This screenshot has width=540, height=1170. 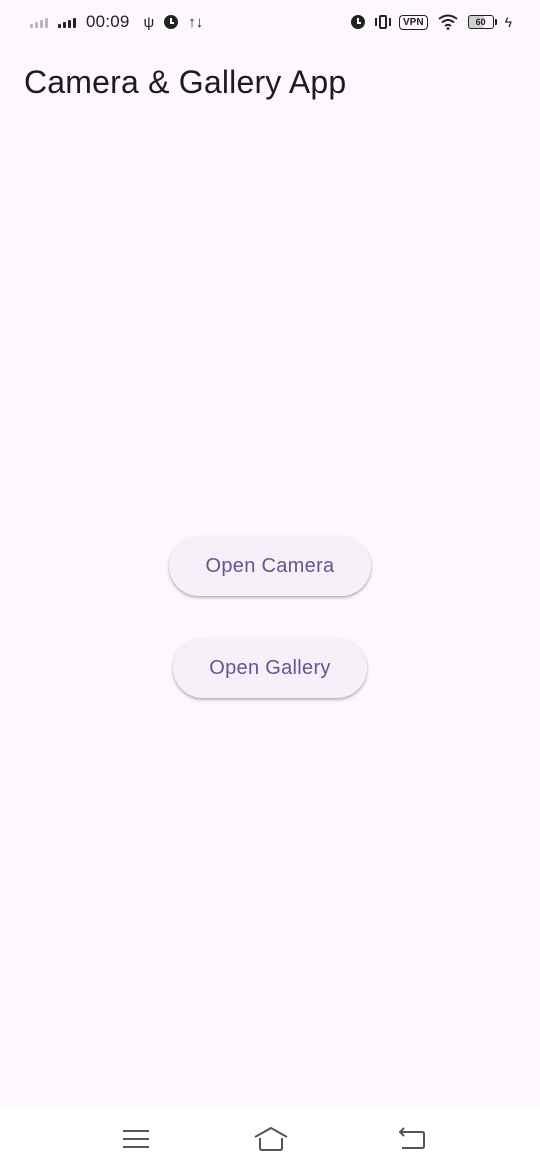 I want to click on status-time: 00:09, so click(x=108, y=21).